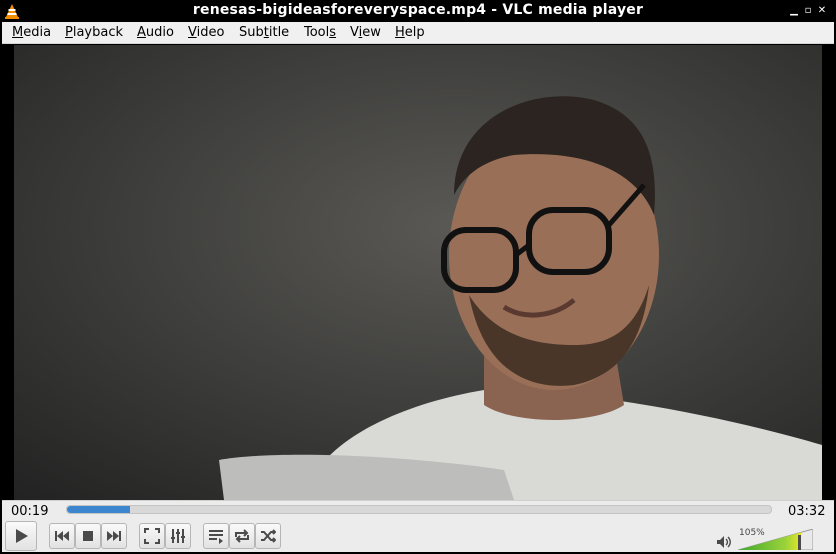  I want to click on play-icon, so click(22, 536).